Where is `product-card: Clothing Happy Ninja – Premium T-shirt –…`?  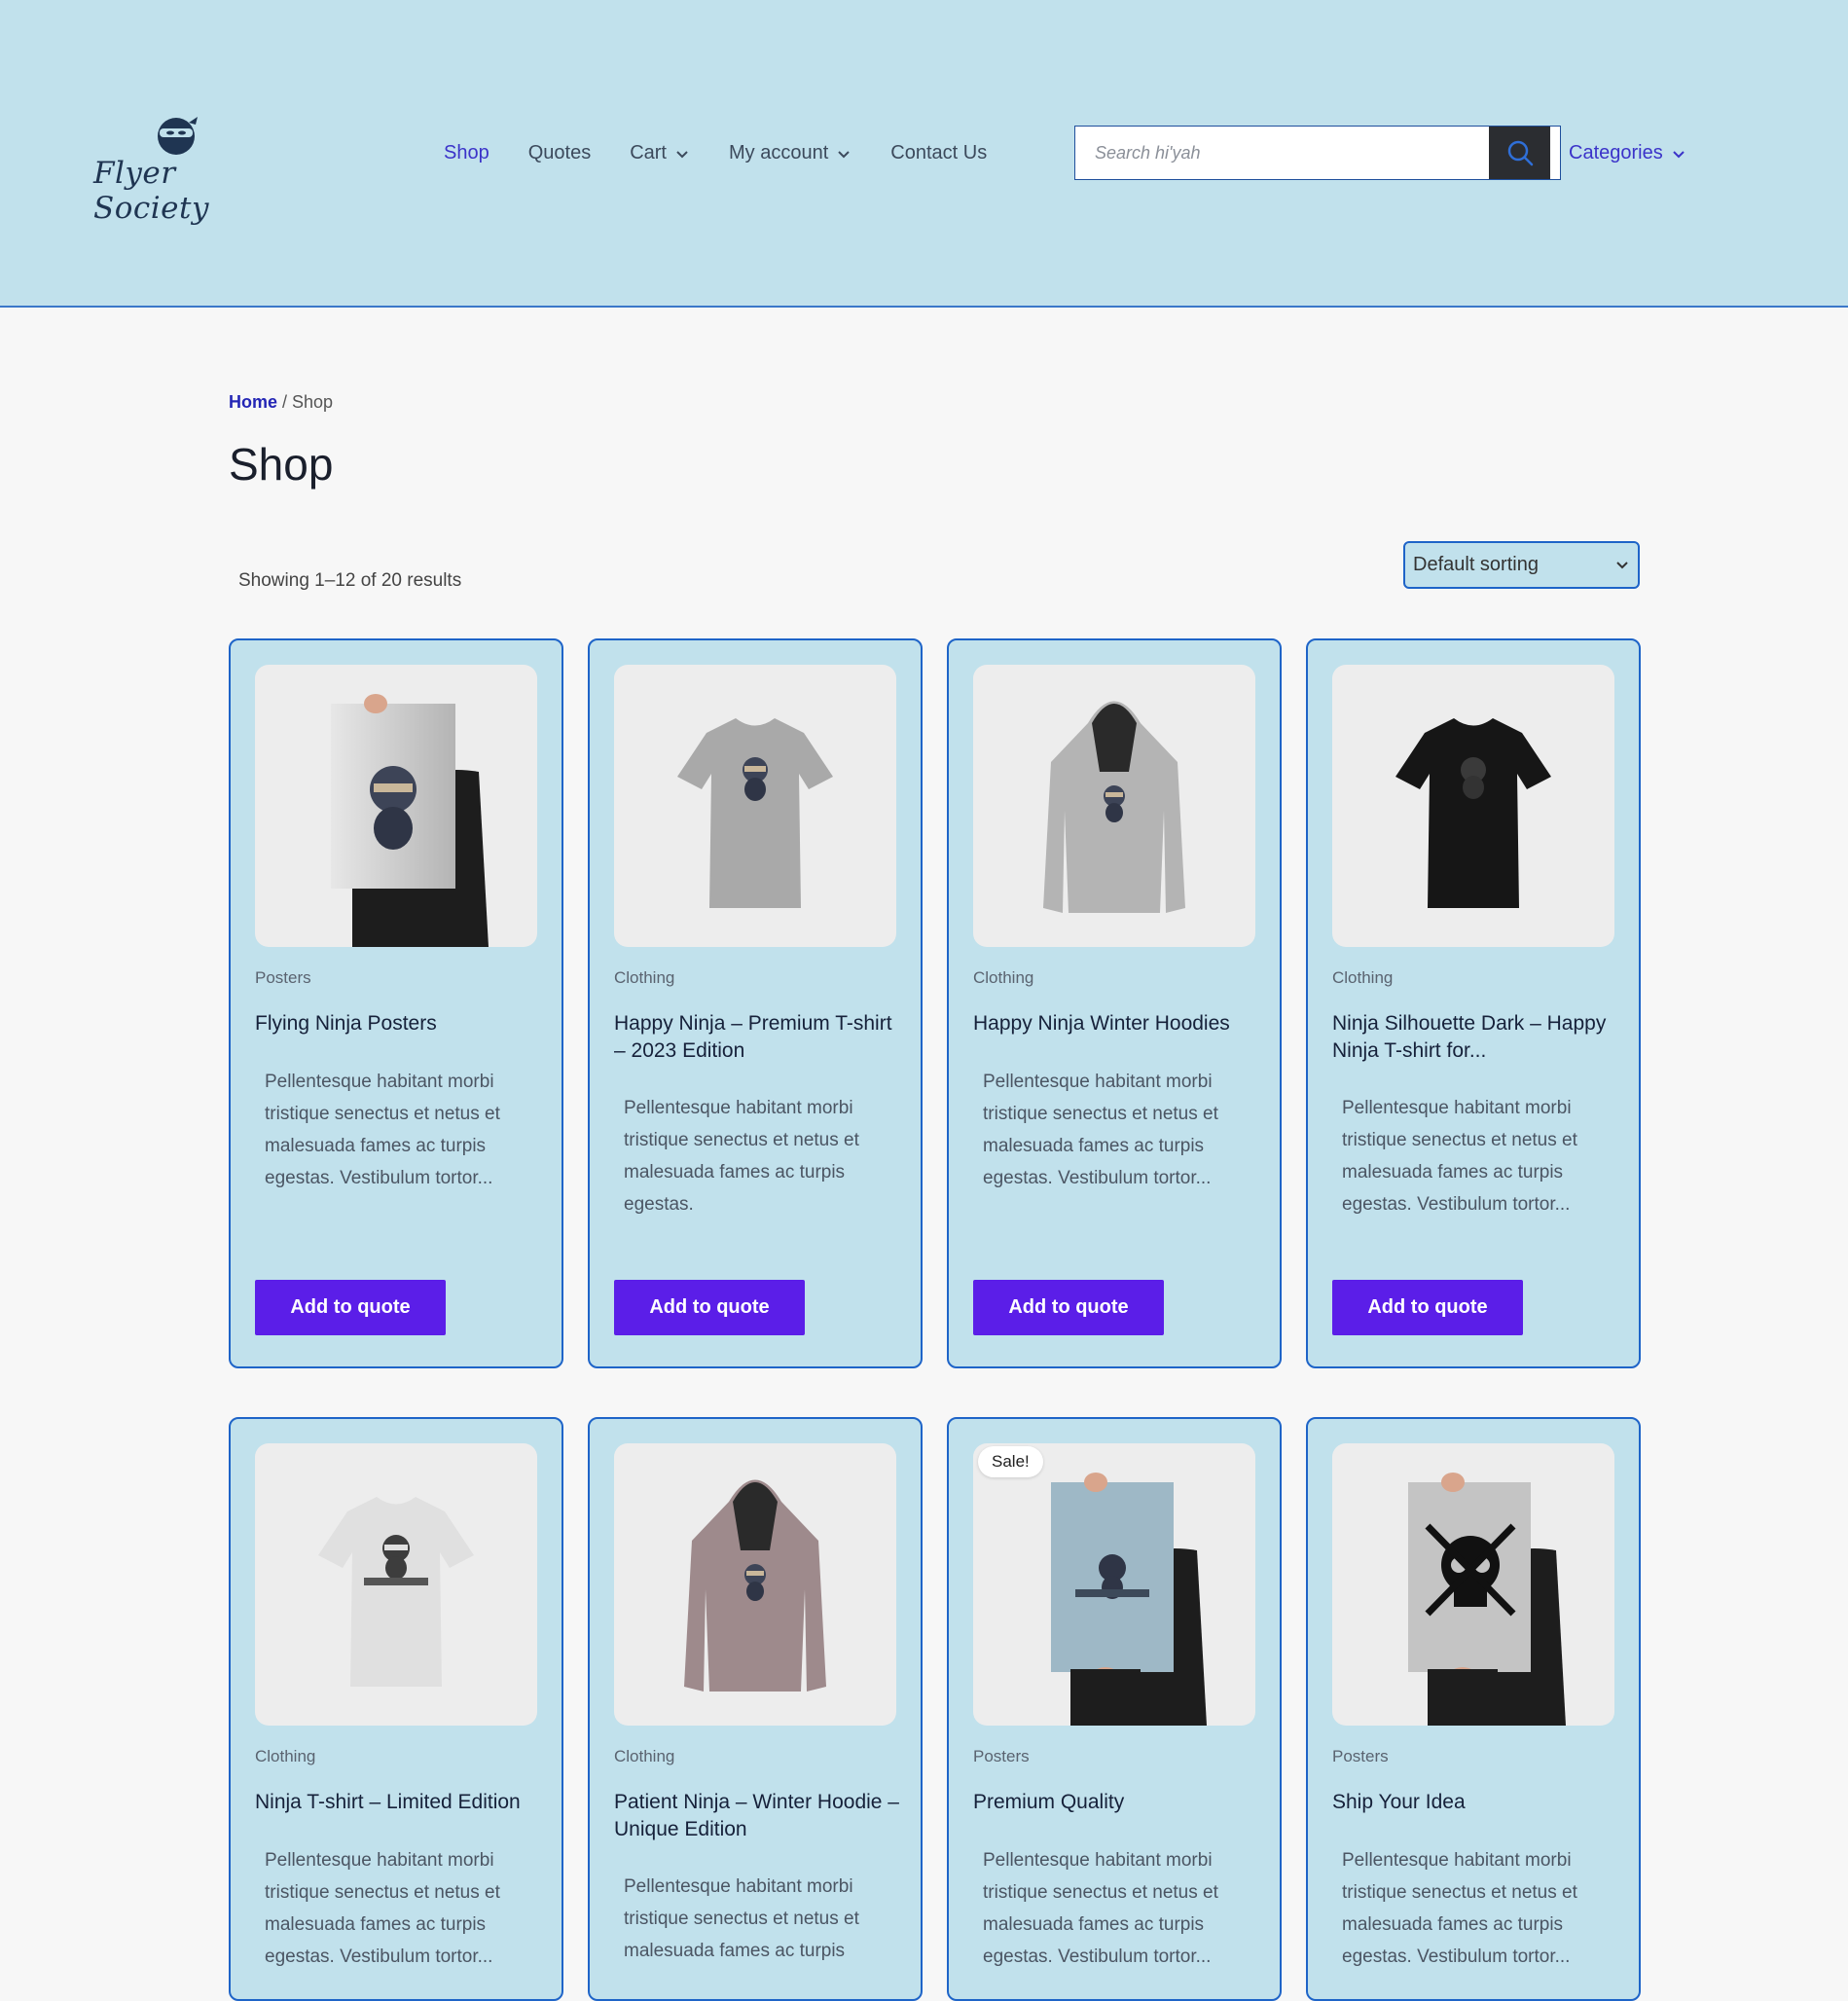
product-card: Clothing Happy Ninja – Premium T-shirt –… is located at coordinates (755, 1003).